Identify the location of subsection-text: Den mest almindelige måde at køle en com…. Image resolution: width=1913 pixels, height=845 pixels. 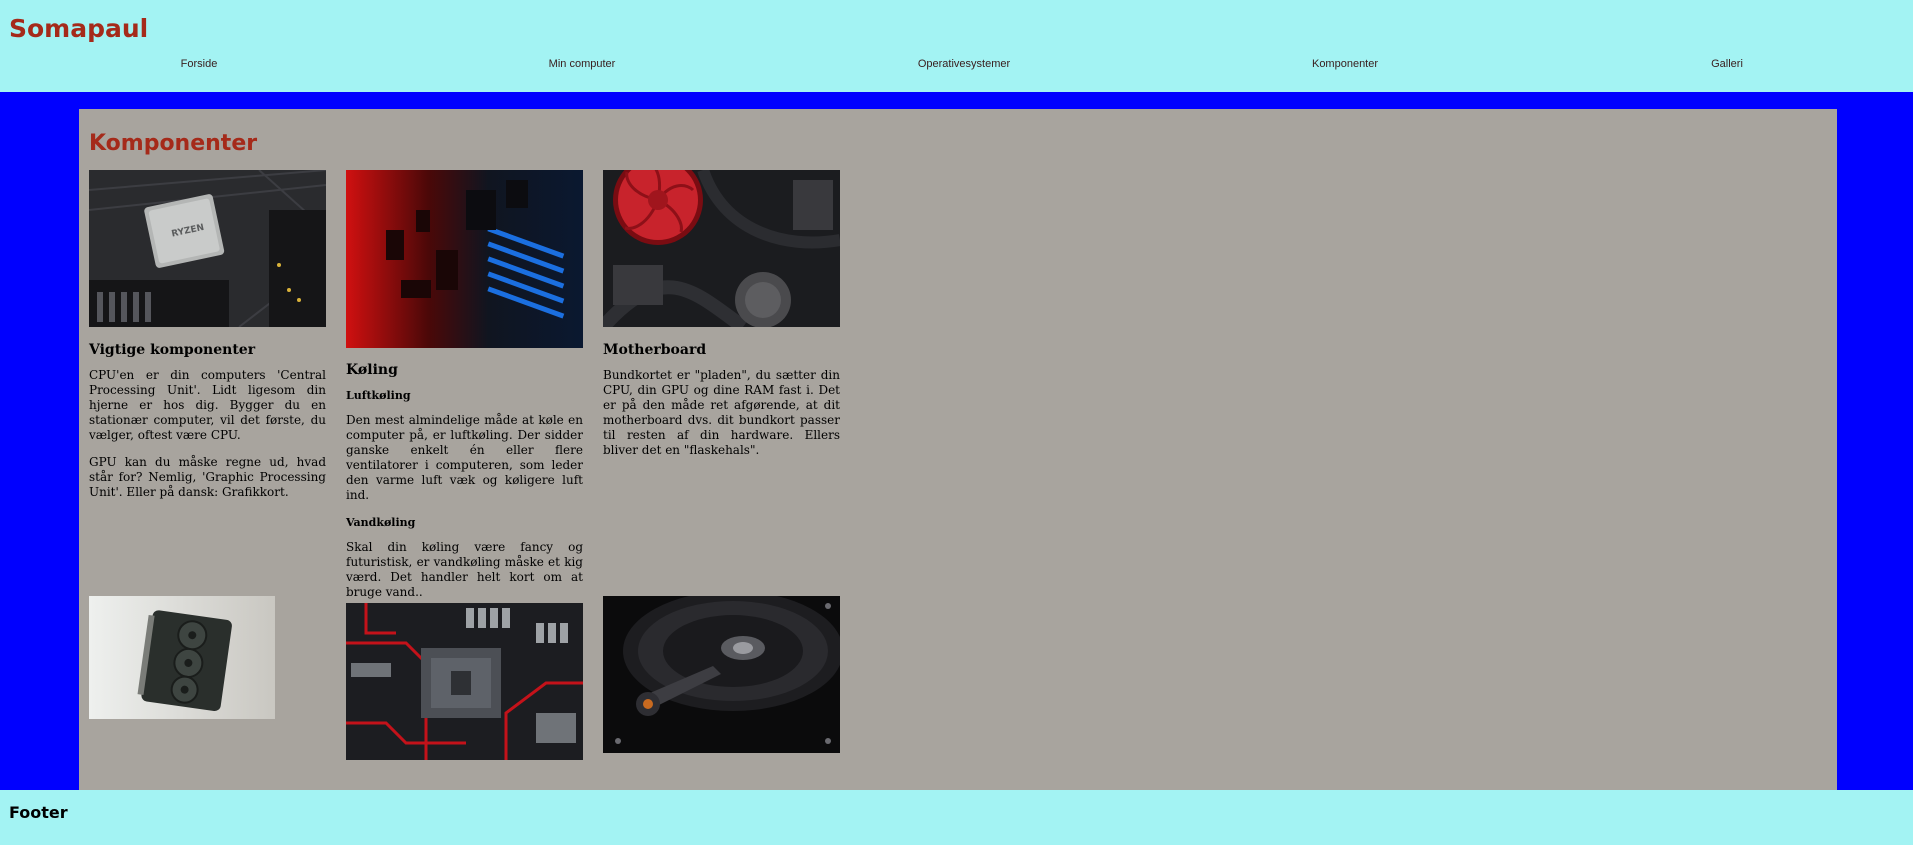
(464, 457).